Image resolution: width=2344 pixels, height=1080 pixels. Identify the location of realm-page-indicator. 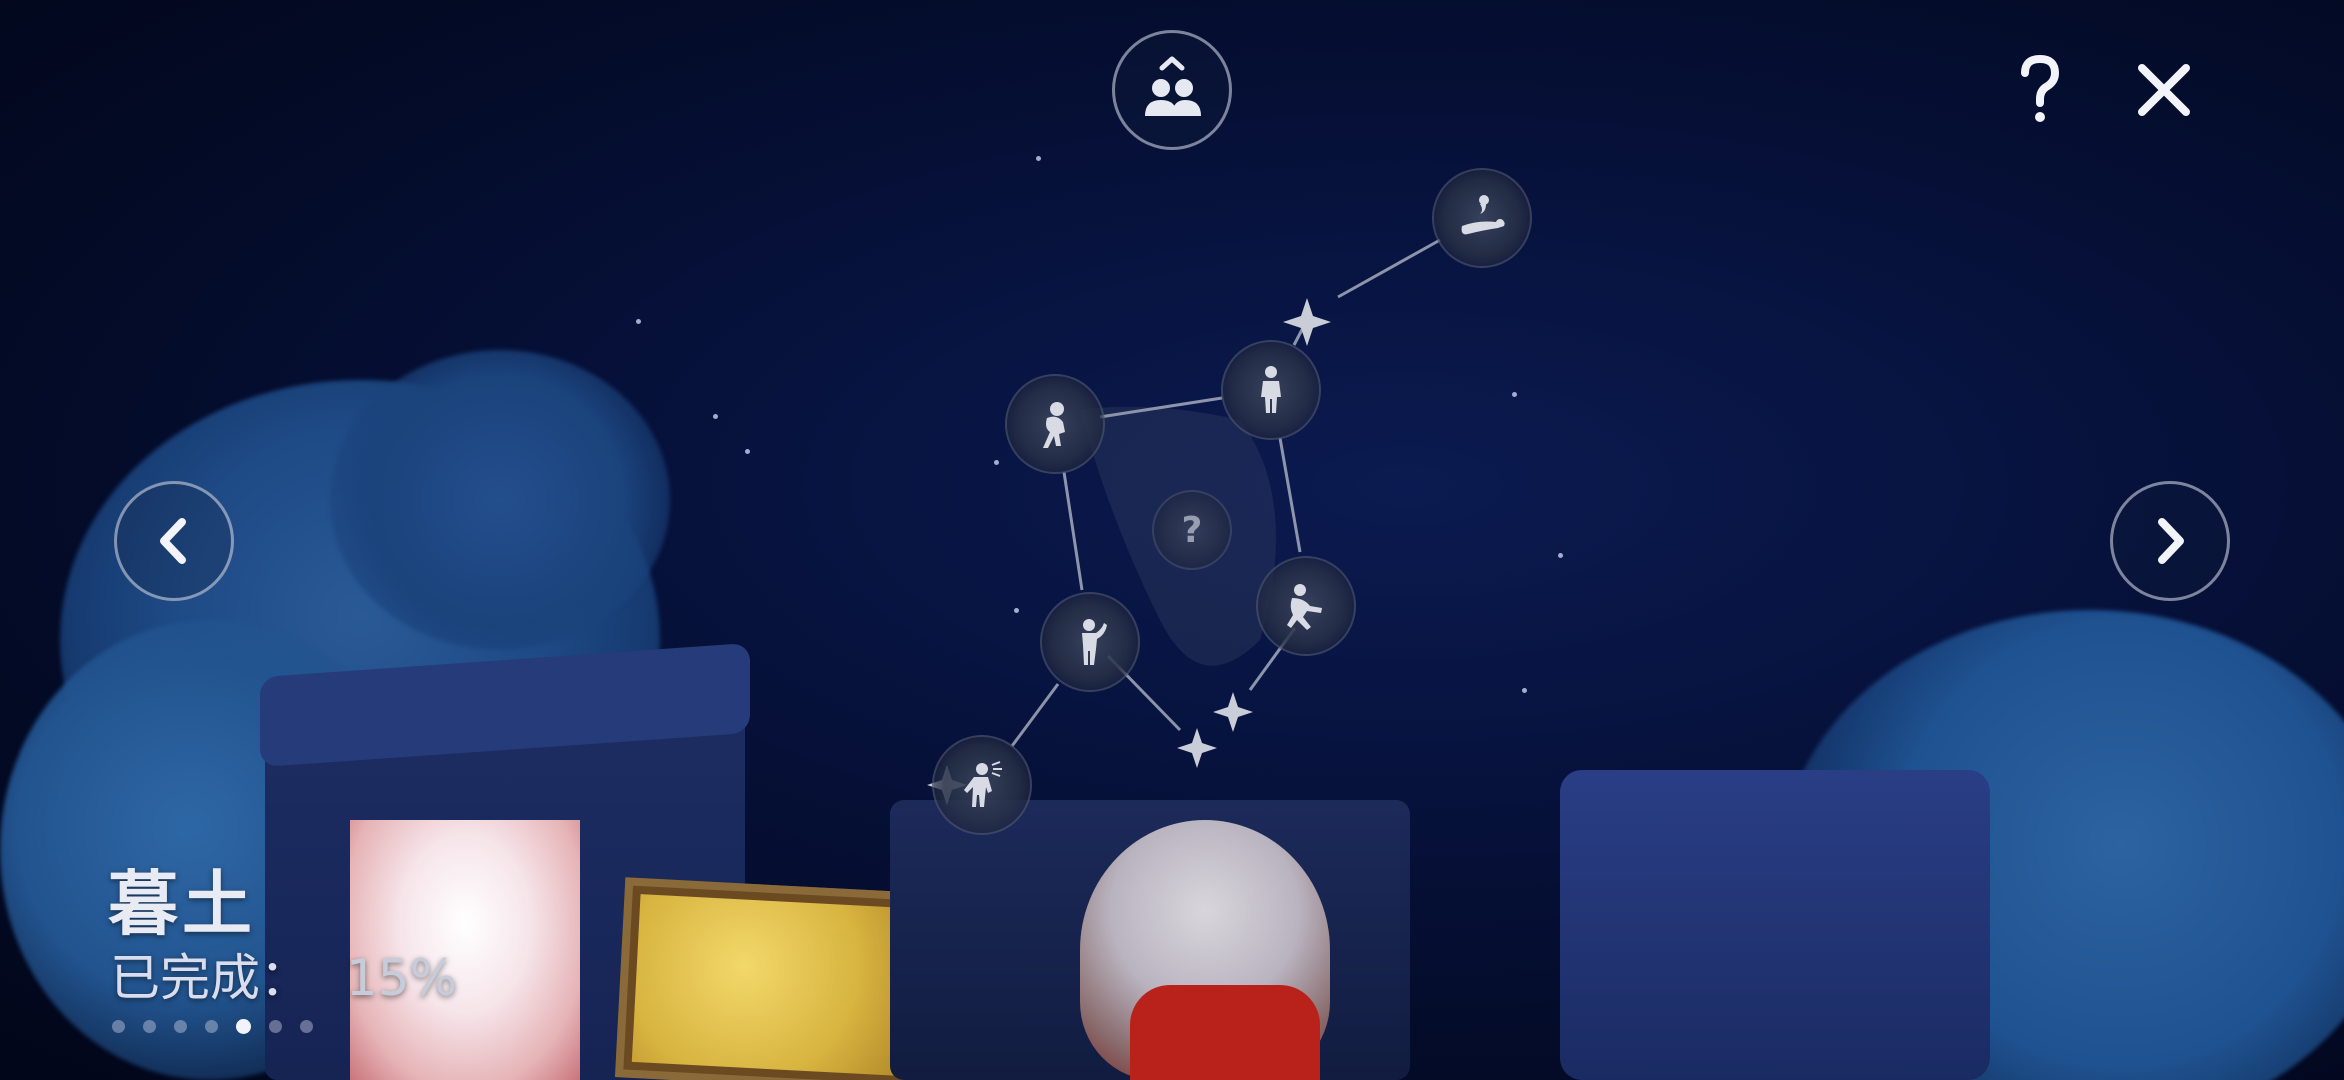
(212, 1026).